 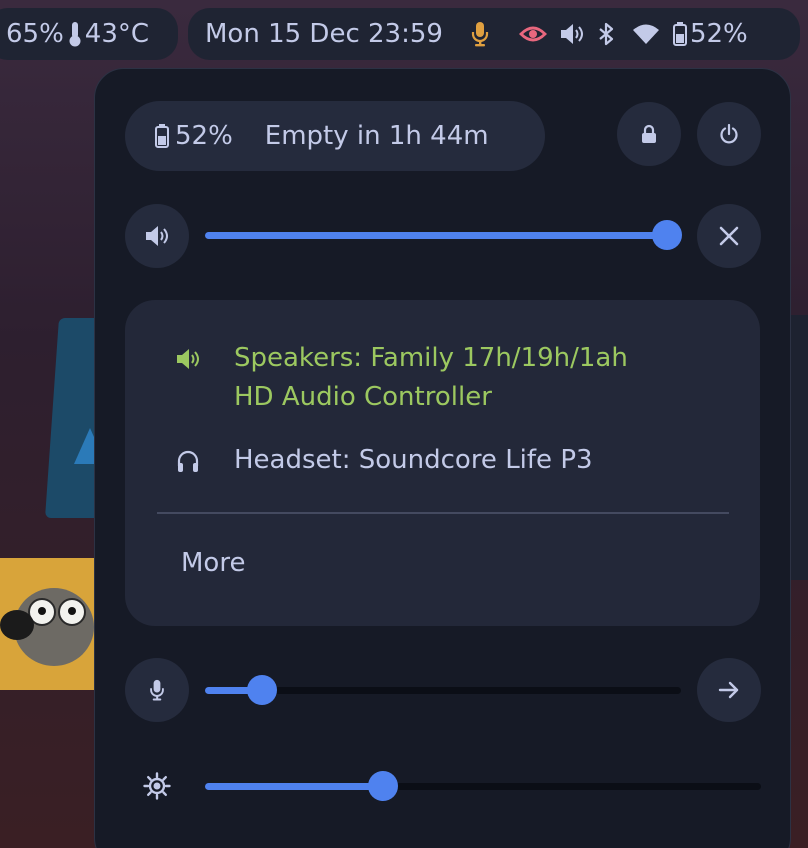 What do you see at coordinates (17, 625) in the screenshot?
I see `gimp-nose` at bounding box center [17, 625].